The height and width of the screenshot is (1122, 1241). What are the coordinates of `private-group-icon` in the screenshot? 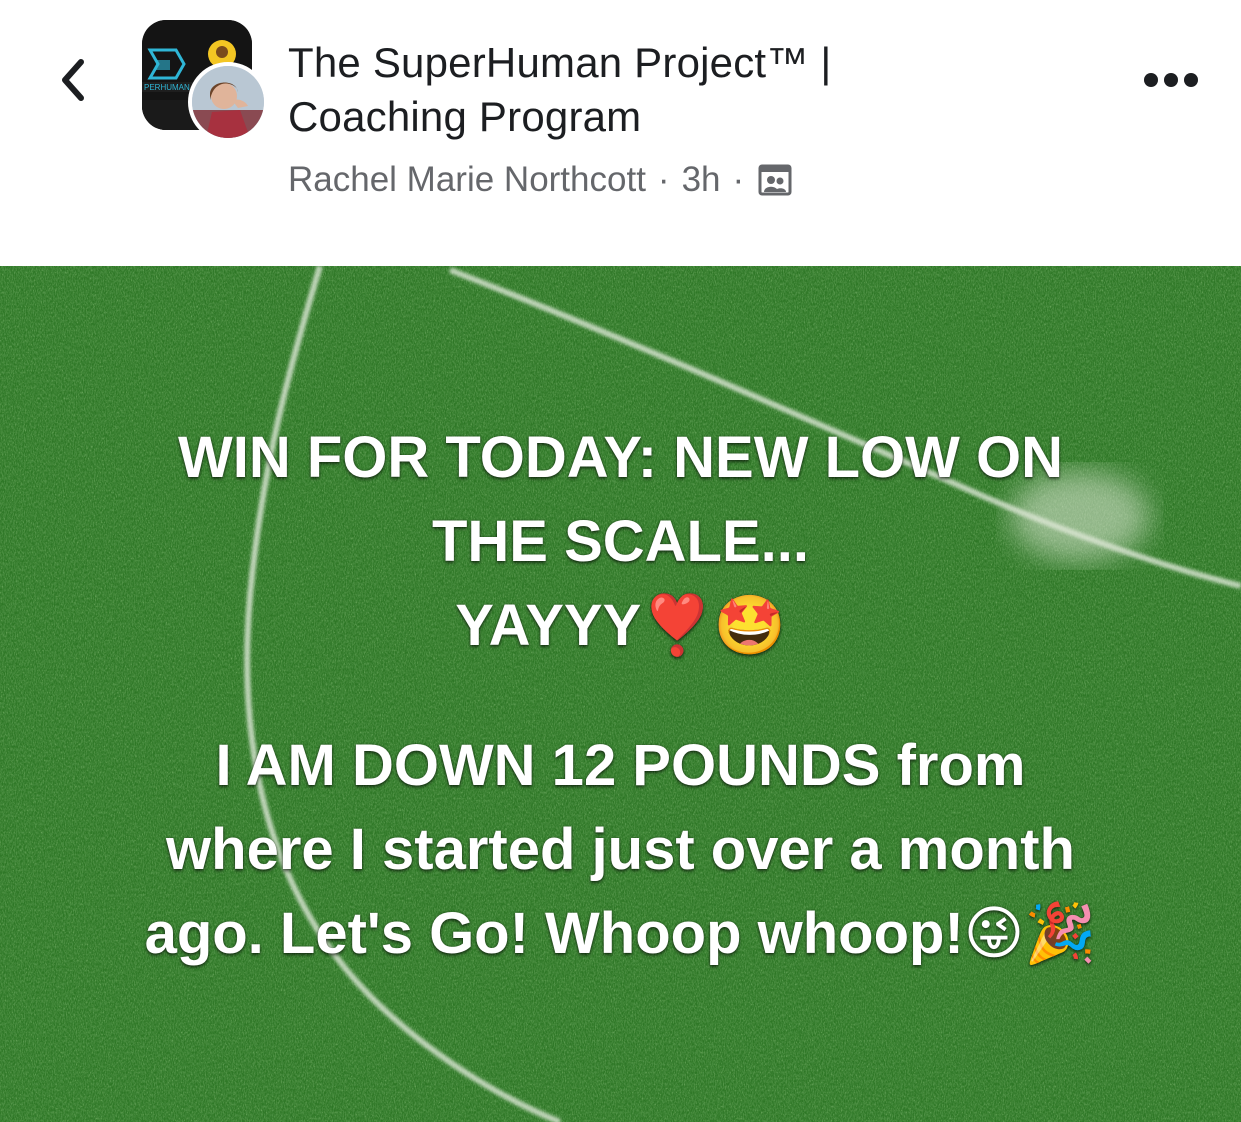 It's located at (775, 180).